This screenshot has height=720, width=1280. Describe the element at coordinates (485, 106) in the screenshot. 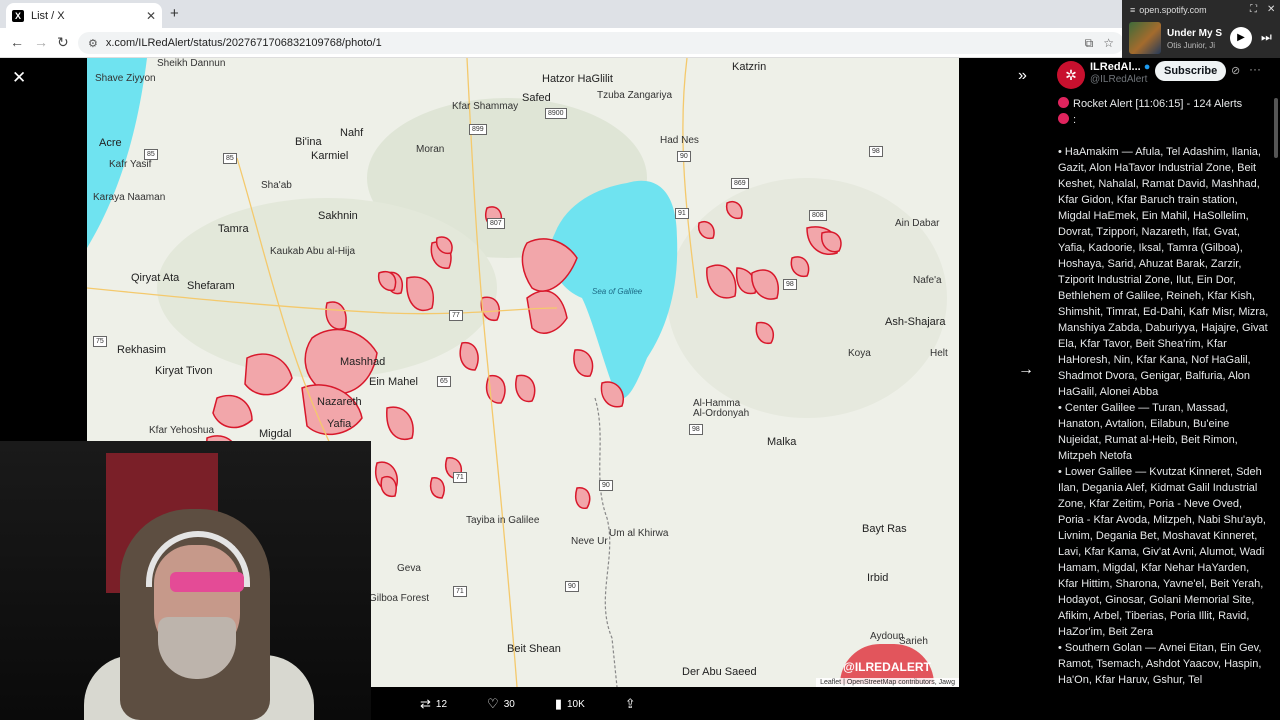

I see `place-label: Kfar Shammay` at that location.